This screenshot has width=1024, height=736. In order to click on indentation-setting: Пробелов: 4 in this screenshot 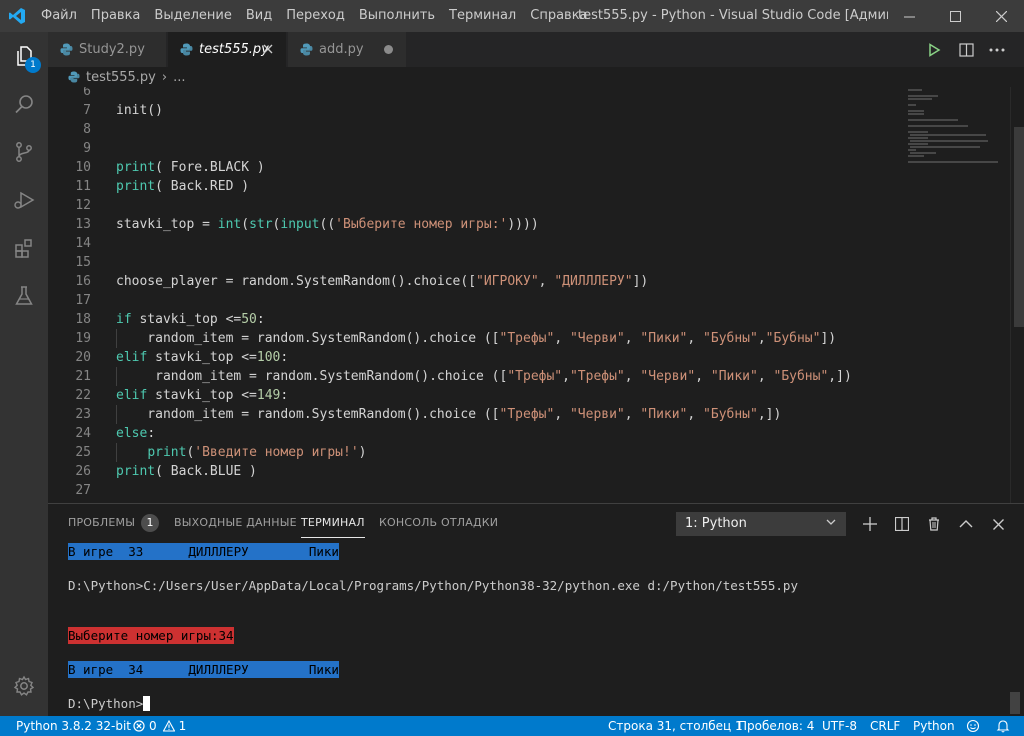, I will do `click(776, 726)`.